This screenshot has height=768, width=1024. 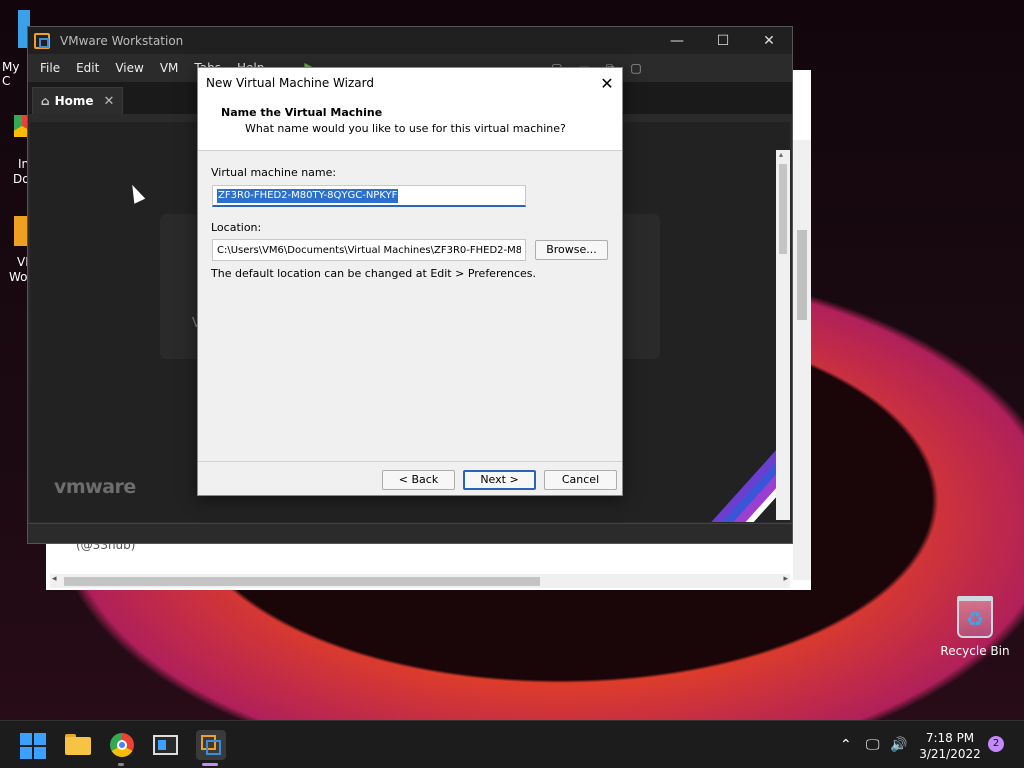 I want to click on vm-name-selection: ZF3R0-FHED2-M80TY-8QYGC-NPKYF, so click(x=308, y=196).